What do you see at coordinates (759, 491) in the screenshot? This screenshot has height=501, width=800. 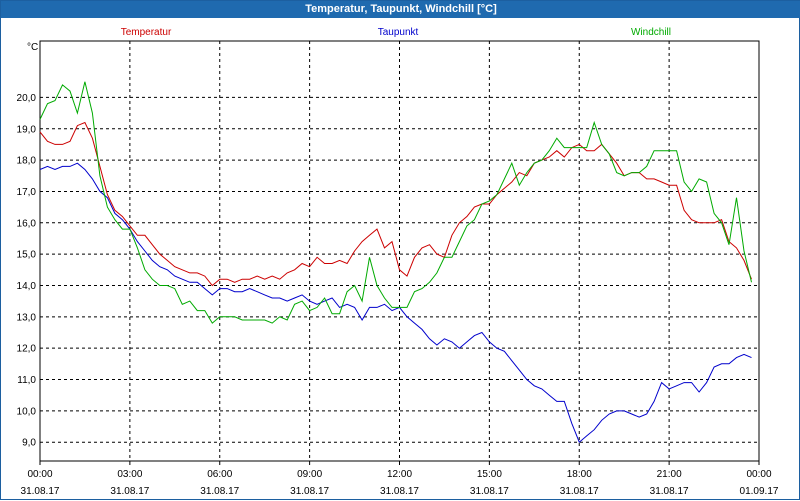 I see `x-tick-date: 01.09.17` at bounding box center [759, 491].